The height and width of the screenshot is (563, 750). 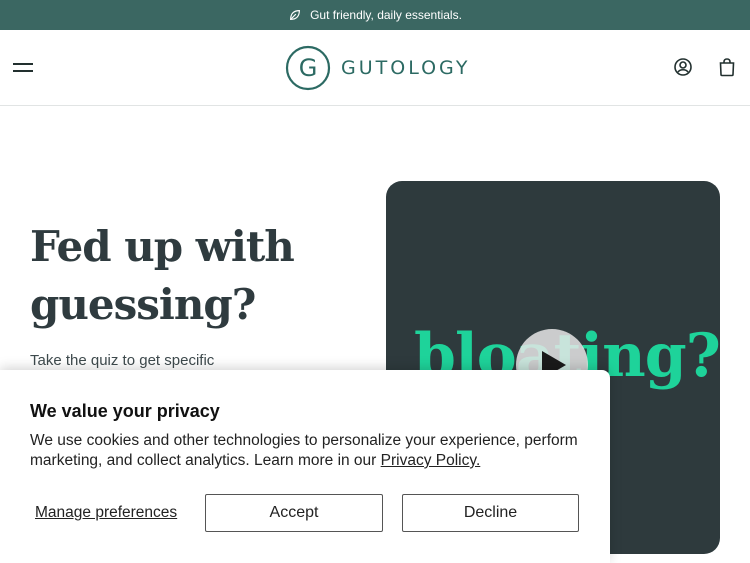 I want to click on announcement-bar: Gut friendly, daily essentials., so click(x=375, y=15).